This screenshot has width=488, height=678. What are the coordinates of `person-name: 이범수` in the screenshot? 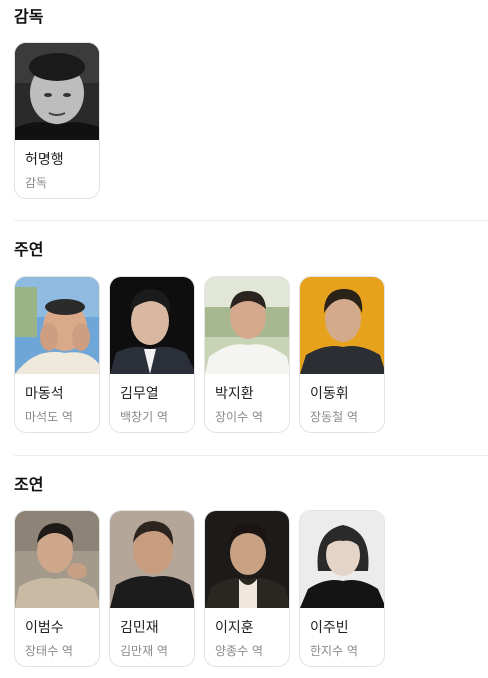 It's located at (44, 628).